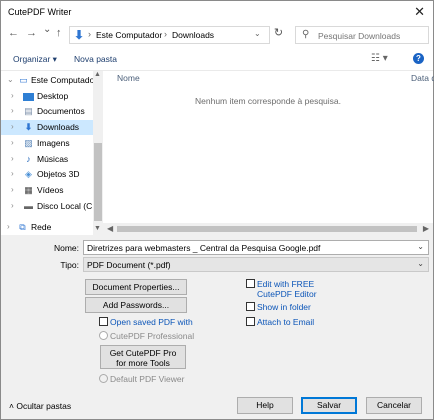 The height and width of the screenshot is (420, 434). Describe the element at coordinates (28, 206) in the screenshot. I see `drive-icon: ▬` at that location.